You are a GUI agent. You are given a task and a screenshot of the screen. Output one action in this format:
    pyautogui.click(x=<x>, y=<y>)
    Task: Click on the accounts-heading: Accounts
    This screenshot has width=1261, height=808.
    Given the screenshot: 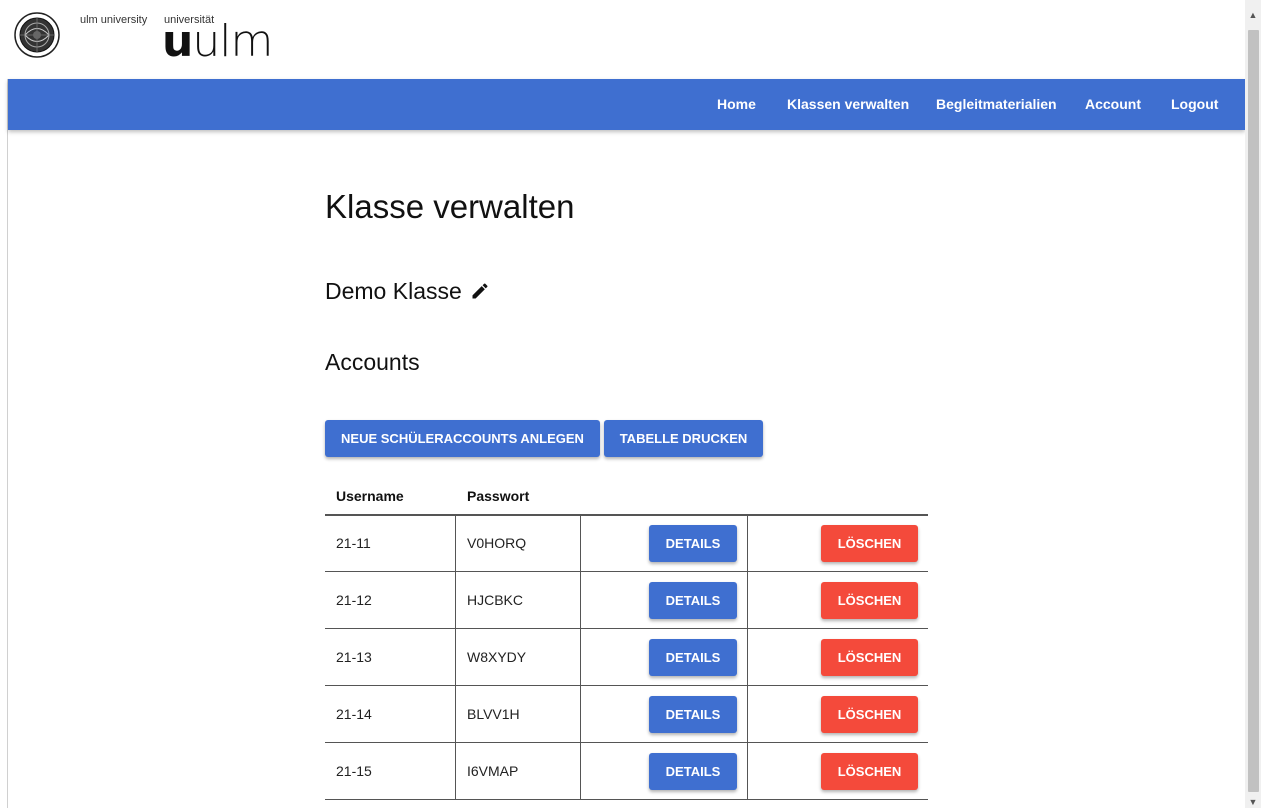 What is the action you would take?
    pyautogui.click(x=372, y=362)
    